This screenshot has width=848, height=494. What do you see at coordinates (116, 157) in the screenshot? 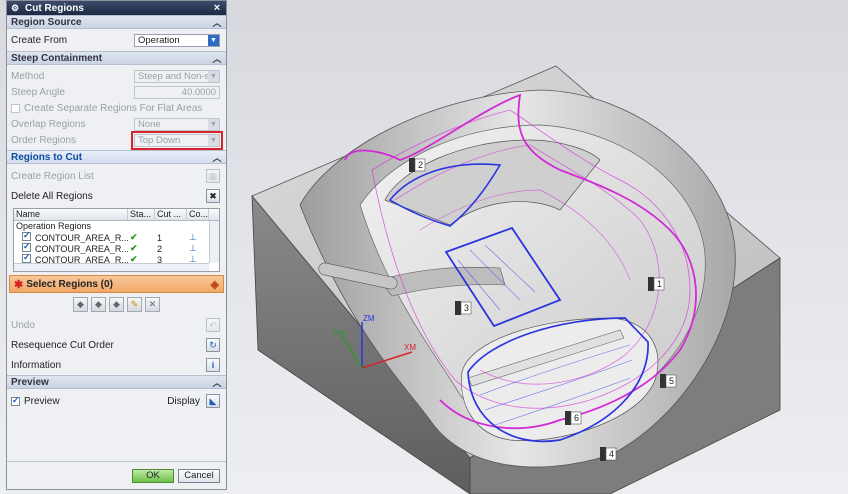
I see `section-regions-to-cut: Regions to Cut ︿` at bounding box center [116, 157].